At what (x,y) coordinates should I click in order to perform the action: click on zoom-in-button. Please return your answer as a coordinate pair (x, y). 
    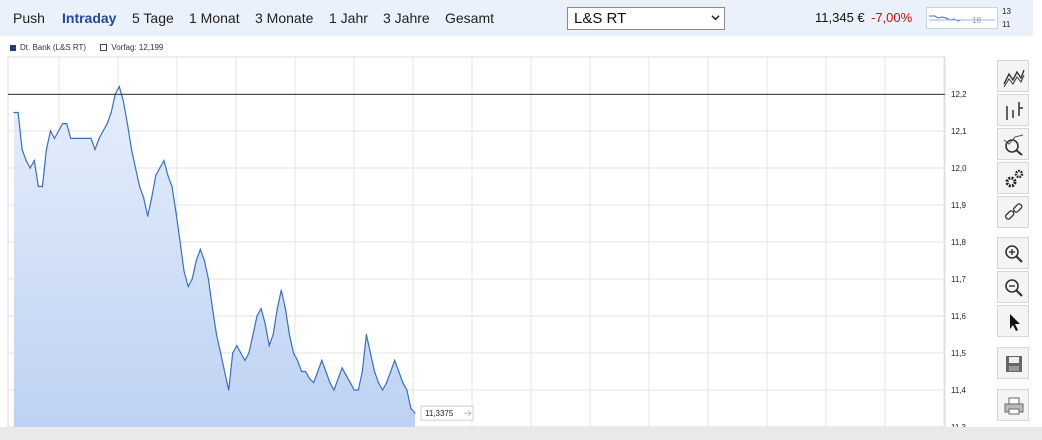
    Looking at the image, I should click on (1013, 253).